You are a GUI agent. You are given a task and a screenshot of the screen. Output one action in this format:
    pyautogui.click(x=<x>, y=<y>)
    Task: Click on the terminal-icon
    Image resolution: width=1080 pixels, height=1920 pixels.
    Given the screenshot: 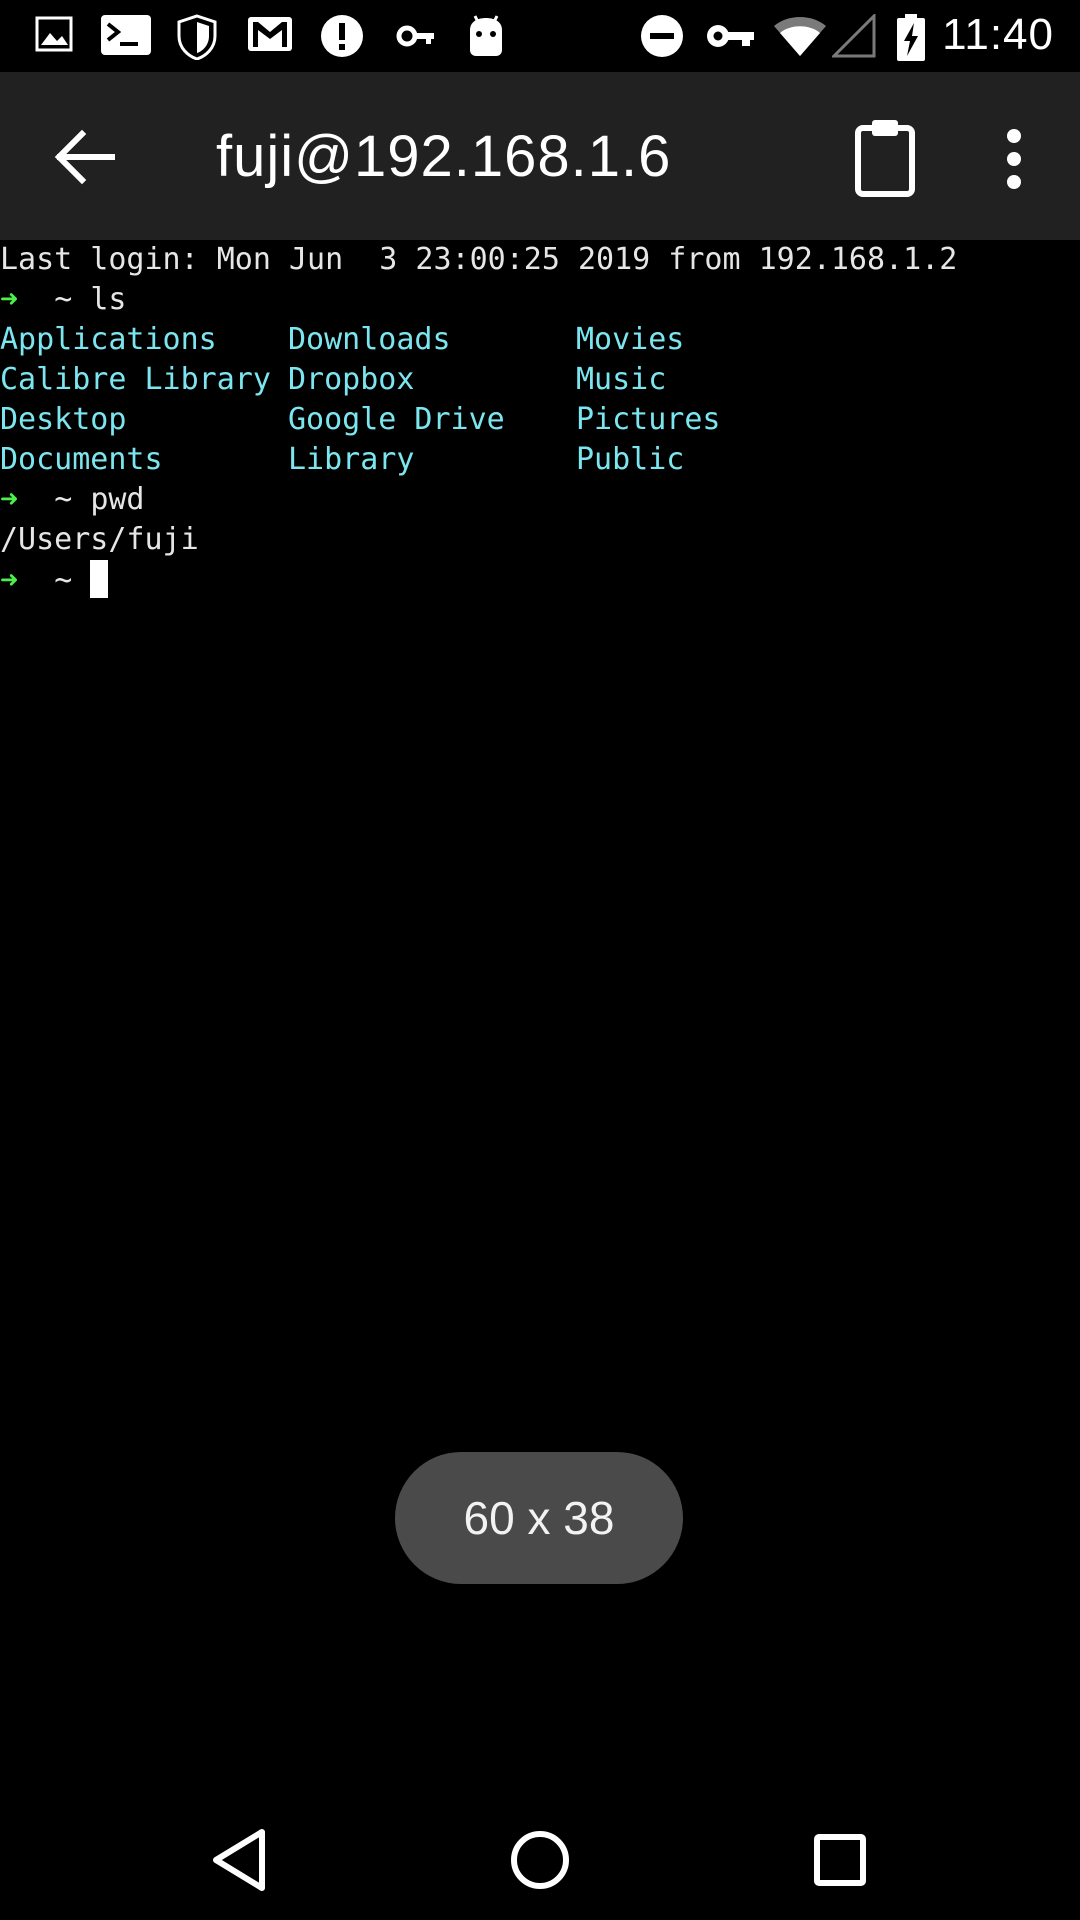 What is the action you would take?
    pyautogui.click(x=126, y=35)
    